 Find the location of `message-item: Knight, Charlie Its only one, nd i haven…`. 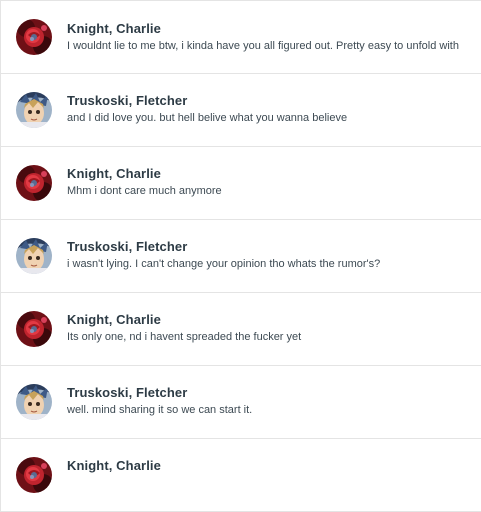

message-item: Knight, Charlie Its only one, nd i haven… is located at coordinates (240, 329).